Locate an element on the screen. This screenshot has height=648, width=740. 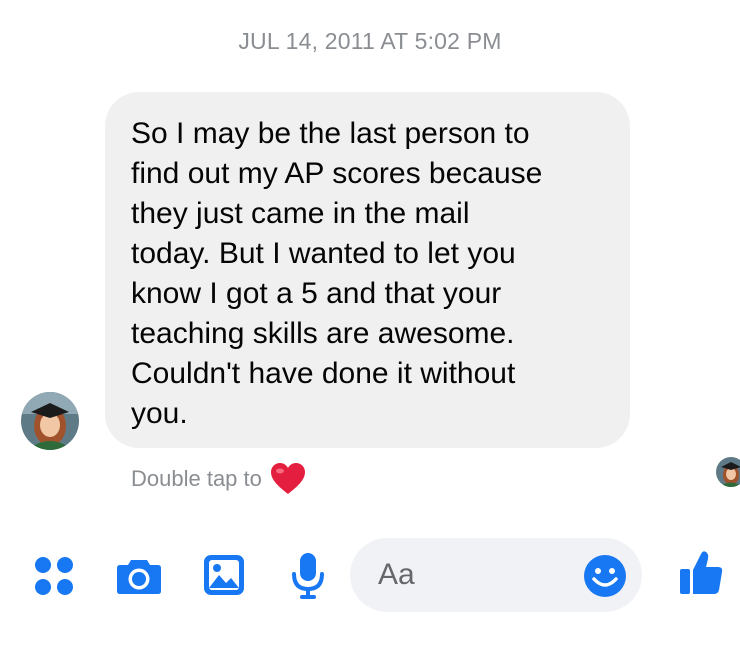
message-line: today. But I wanted to let you is located at coordinates (323, 253).